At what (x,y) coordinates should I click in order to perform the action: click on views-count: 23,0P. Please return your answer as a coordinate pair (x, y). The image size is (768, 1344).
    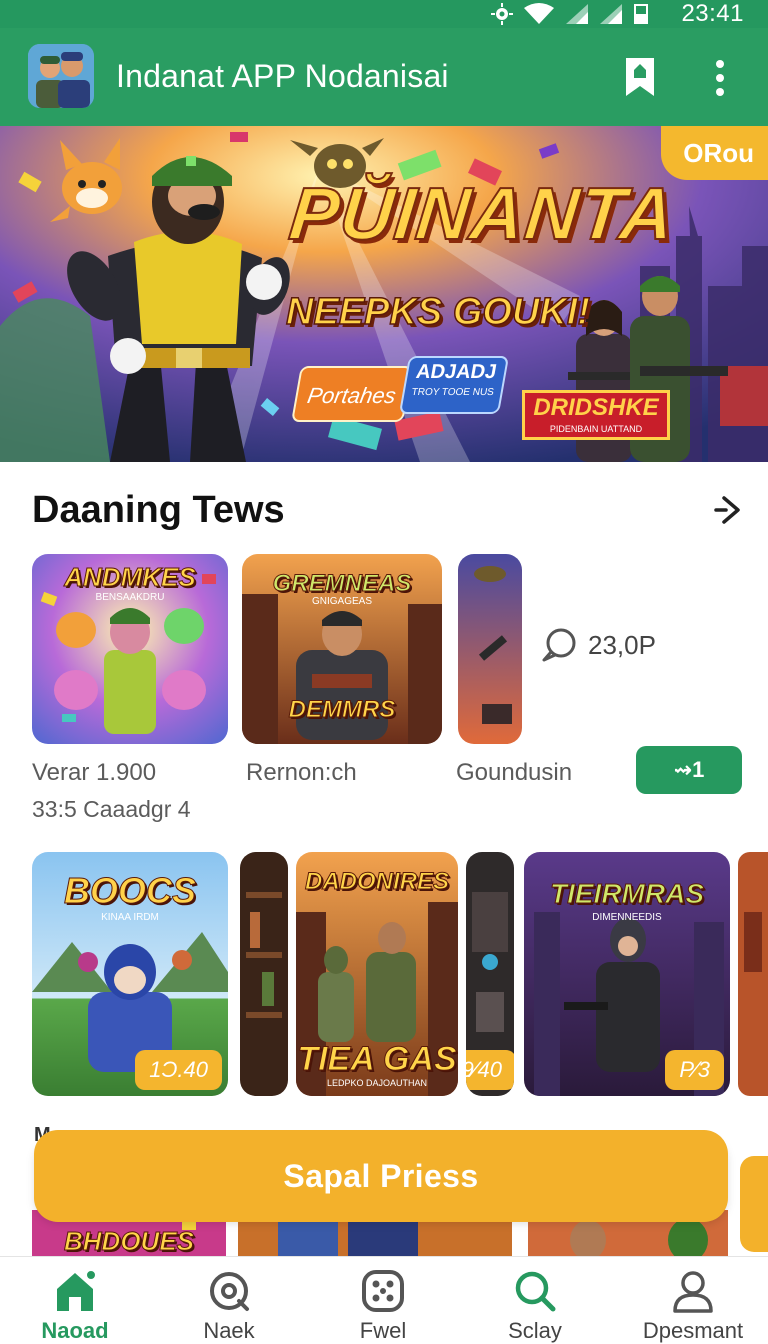
    Looking at the image, I should click on (622, 644).